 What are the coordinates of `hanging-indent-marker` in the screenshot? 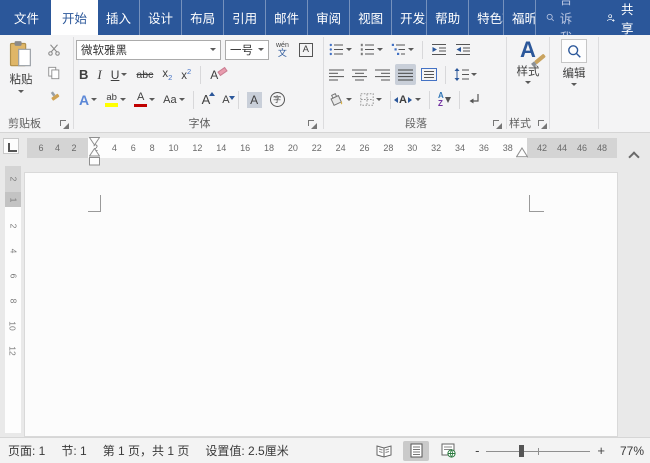 It's located at (94, 157).